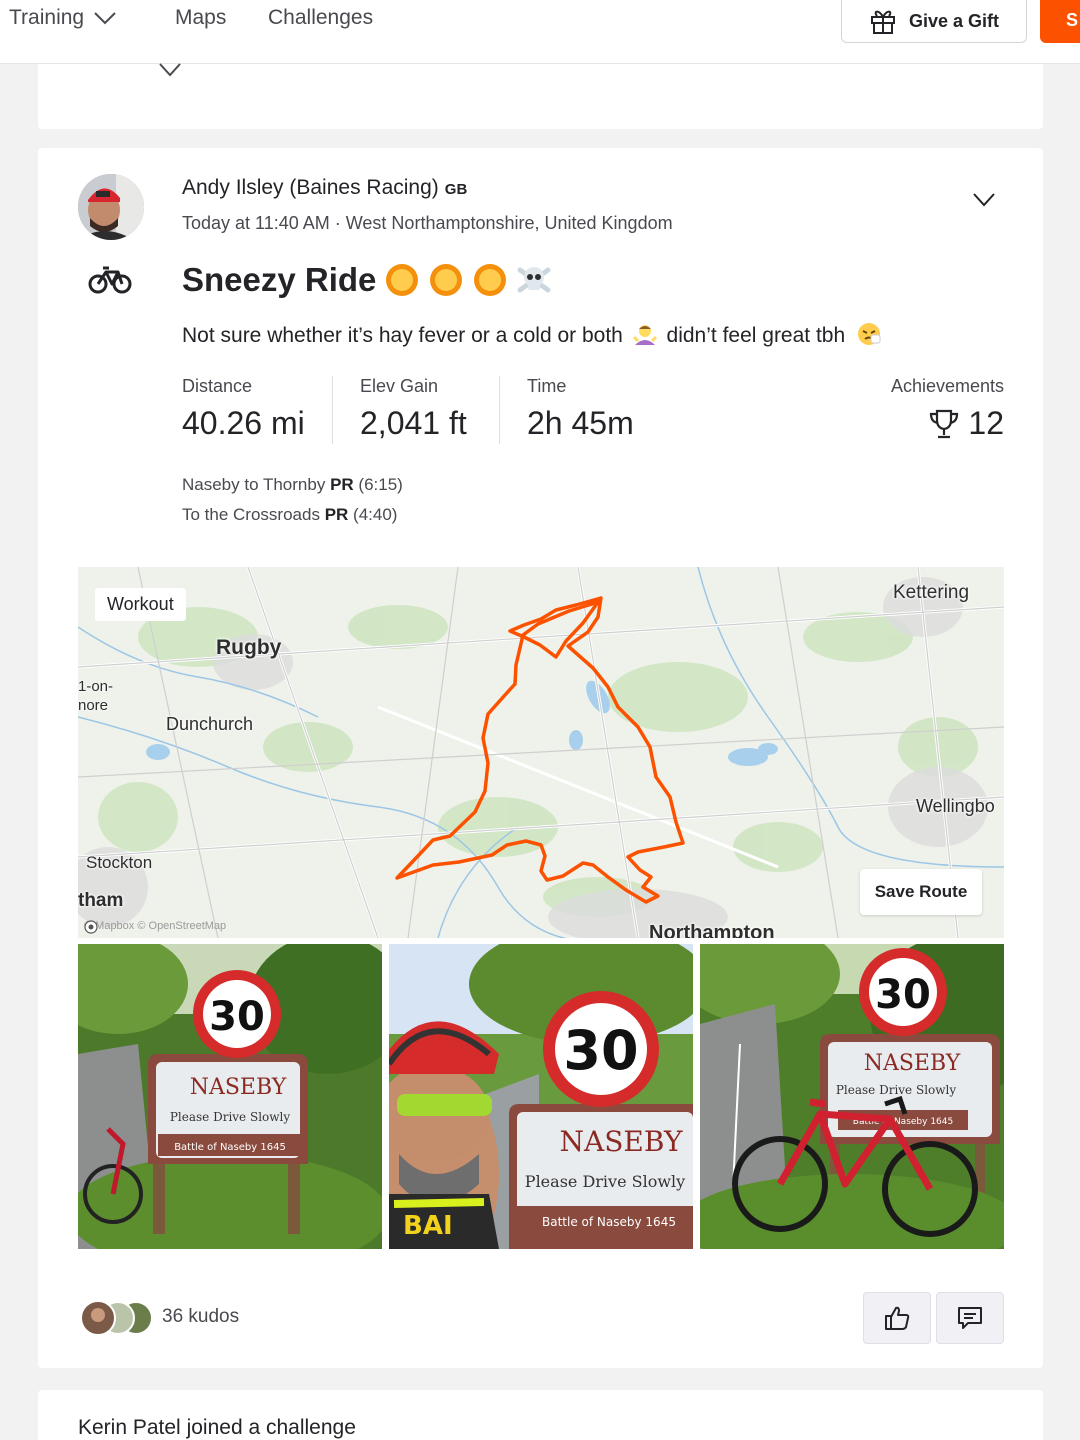 This screenshot has width=1080, height=1440. I want to click on comment-button, so click(970, 1318).